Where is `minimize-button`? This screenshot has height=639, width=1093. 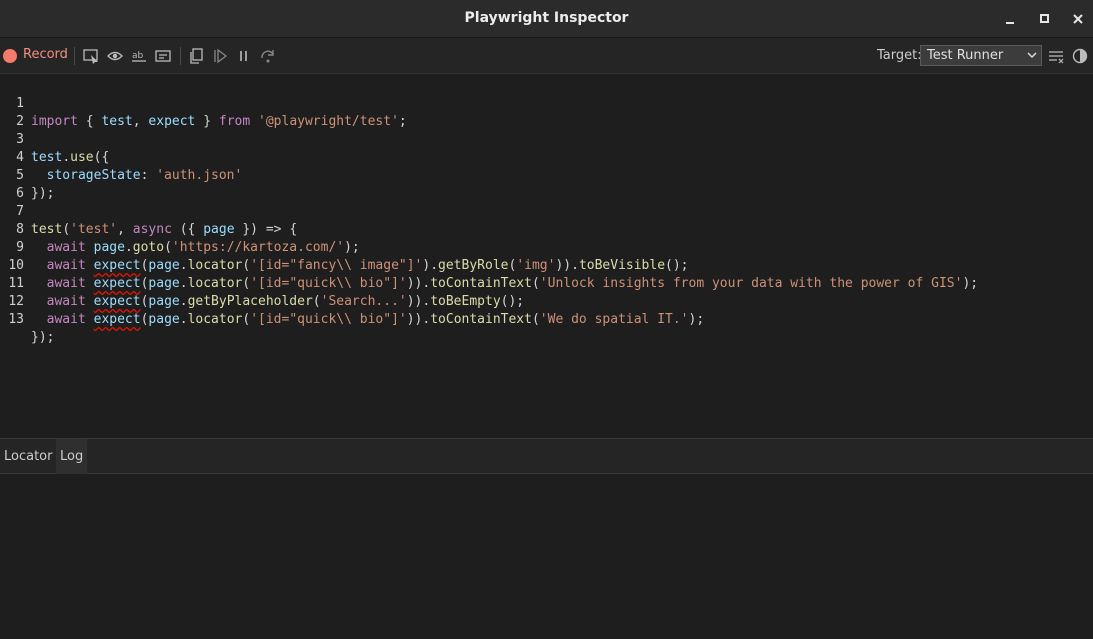
minimize-button is located at coordinates (1010, 19).